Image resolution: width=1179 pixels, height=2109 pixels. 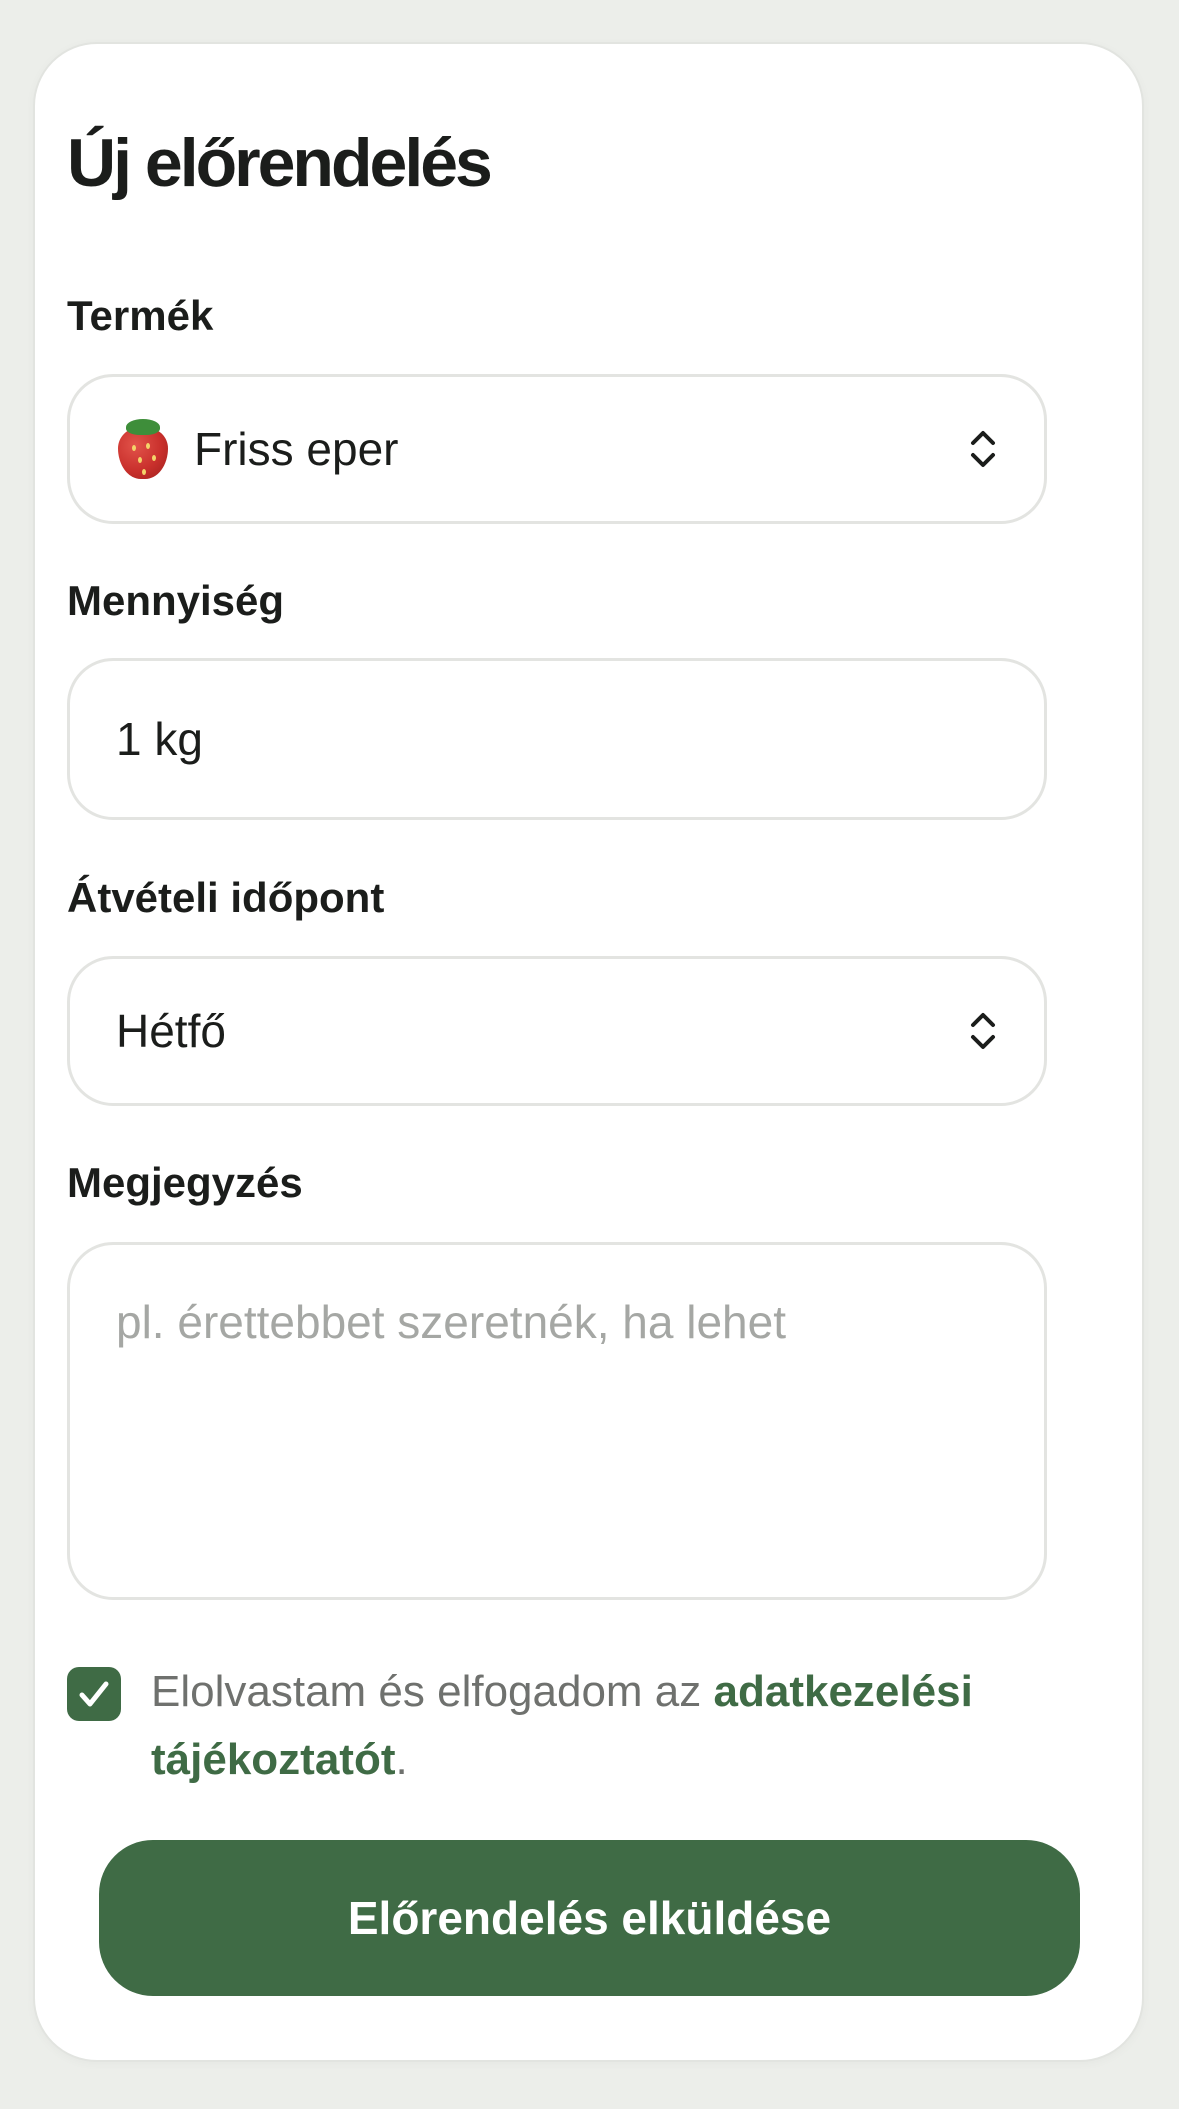 What do you see at coordinates (589, 1918) in the screenshot?
I see `submit-preorder-button: Előrendelés elküldése` at bounding box center [589, 1918].